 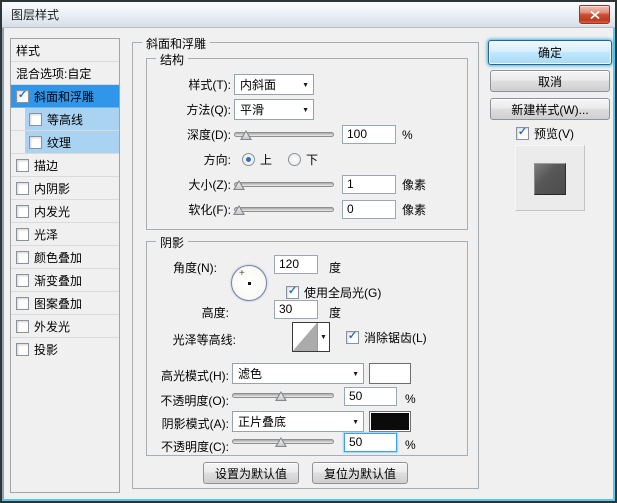 What do you see at coordinates (369, 209) in the screenshot?
I see `soften-input: 0` at bounding box center [369, 209].